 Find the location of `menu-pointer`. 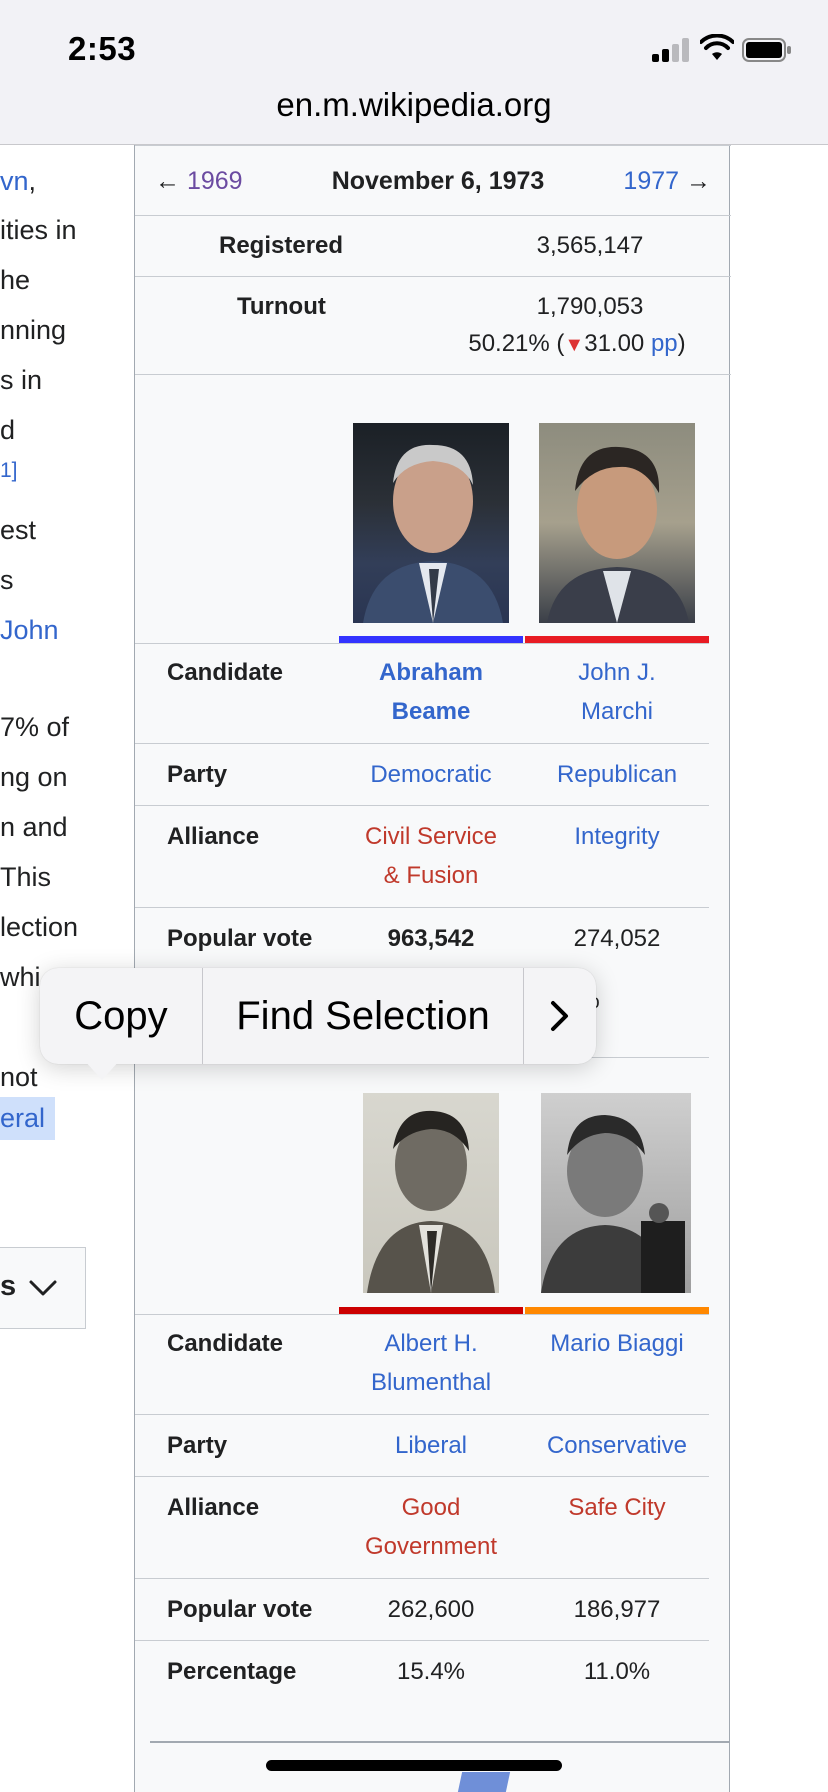

menu-pointer is located at coordinates (102, 1070).